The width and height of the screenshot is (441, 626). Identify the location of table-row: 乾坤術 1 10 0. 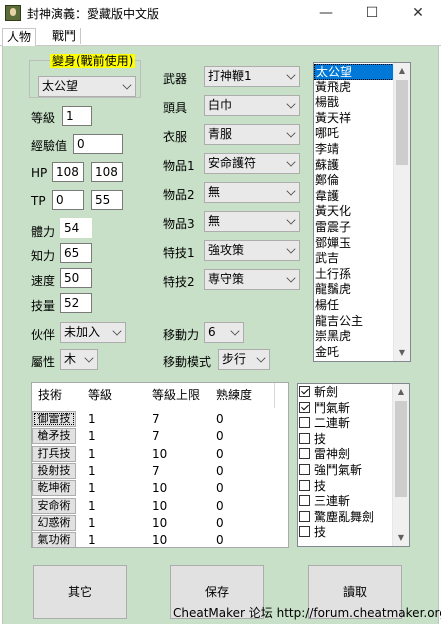
(160, 488).